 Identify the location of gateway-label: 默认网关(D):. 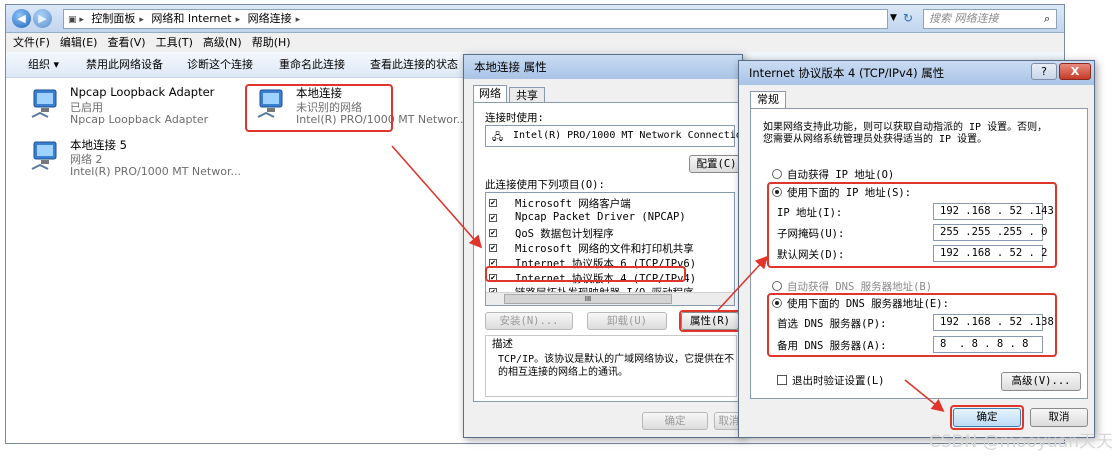
(811, 255).